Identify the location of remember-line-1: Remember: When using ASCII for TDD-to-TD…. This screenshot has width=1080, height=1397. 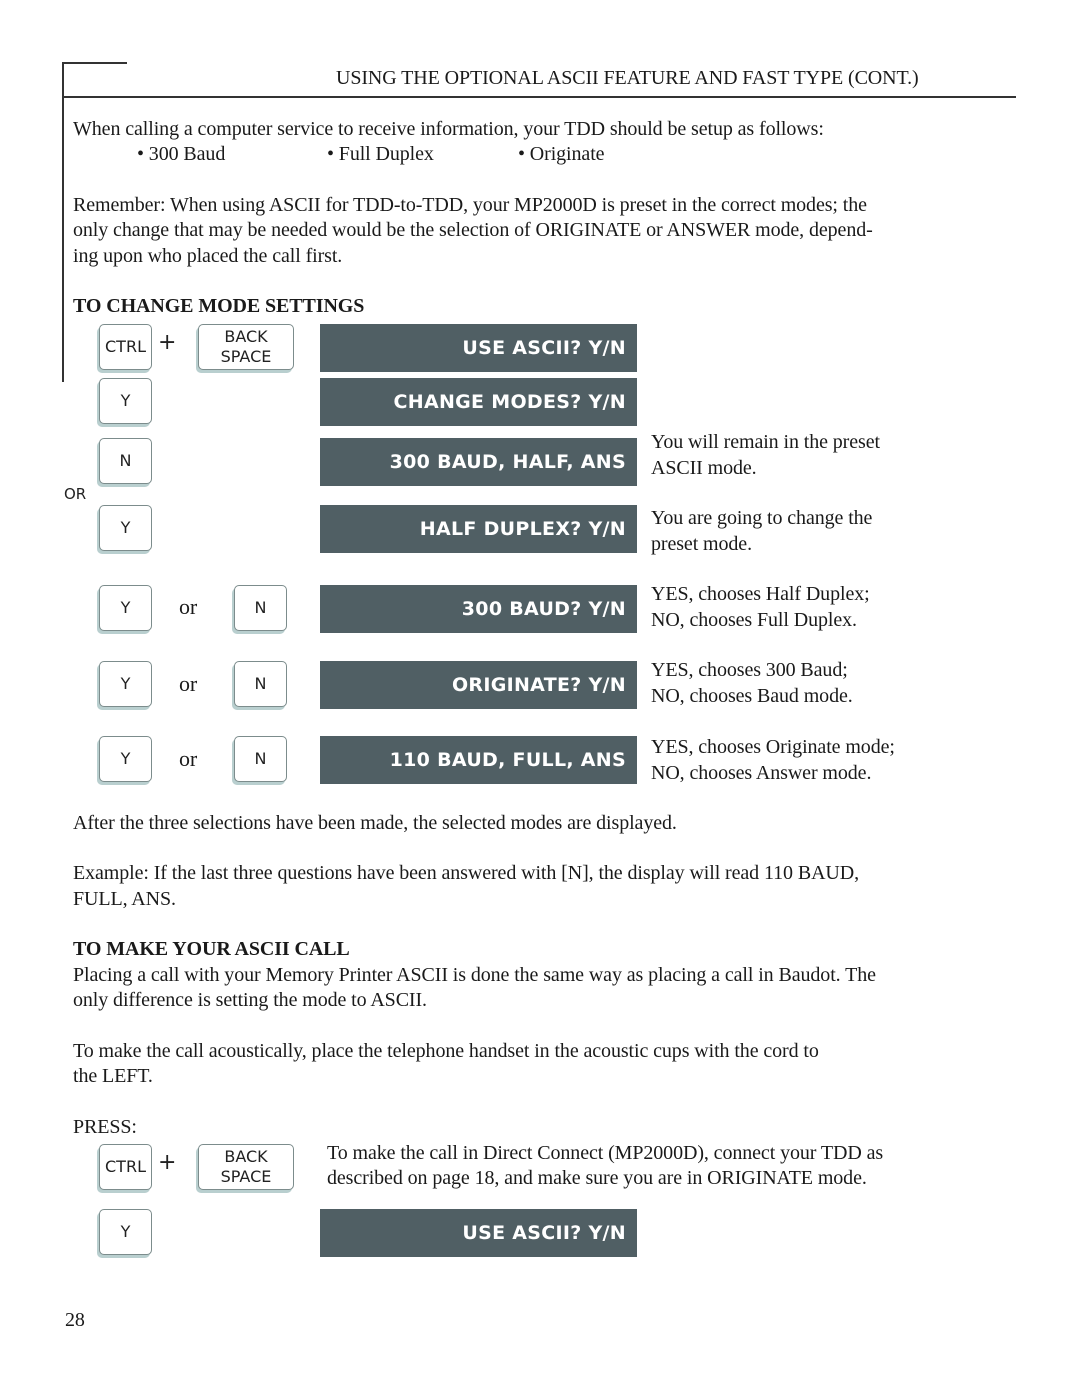
(470, 205).